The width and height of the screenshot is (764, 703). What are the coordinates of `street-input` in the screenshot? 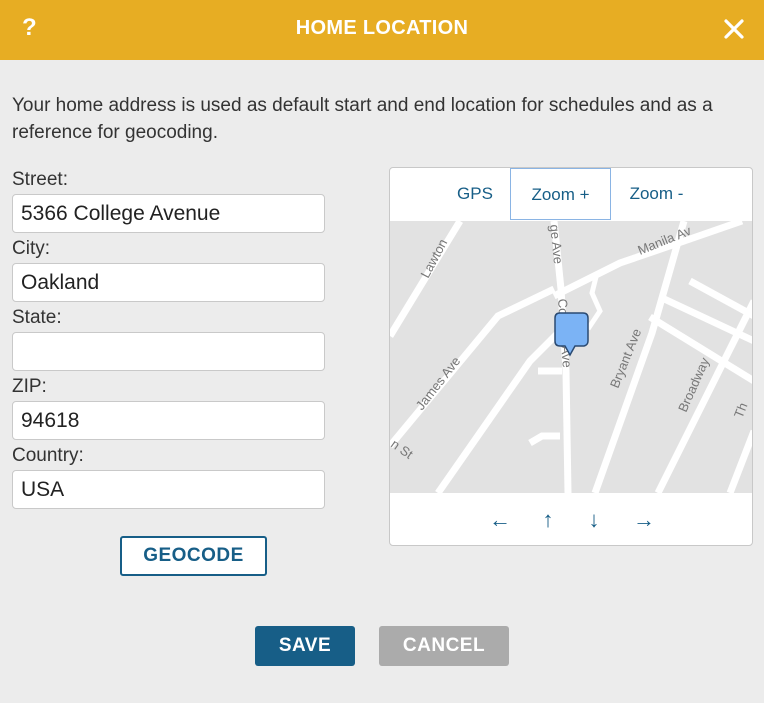 It's located at (168, 213).